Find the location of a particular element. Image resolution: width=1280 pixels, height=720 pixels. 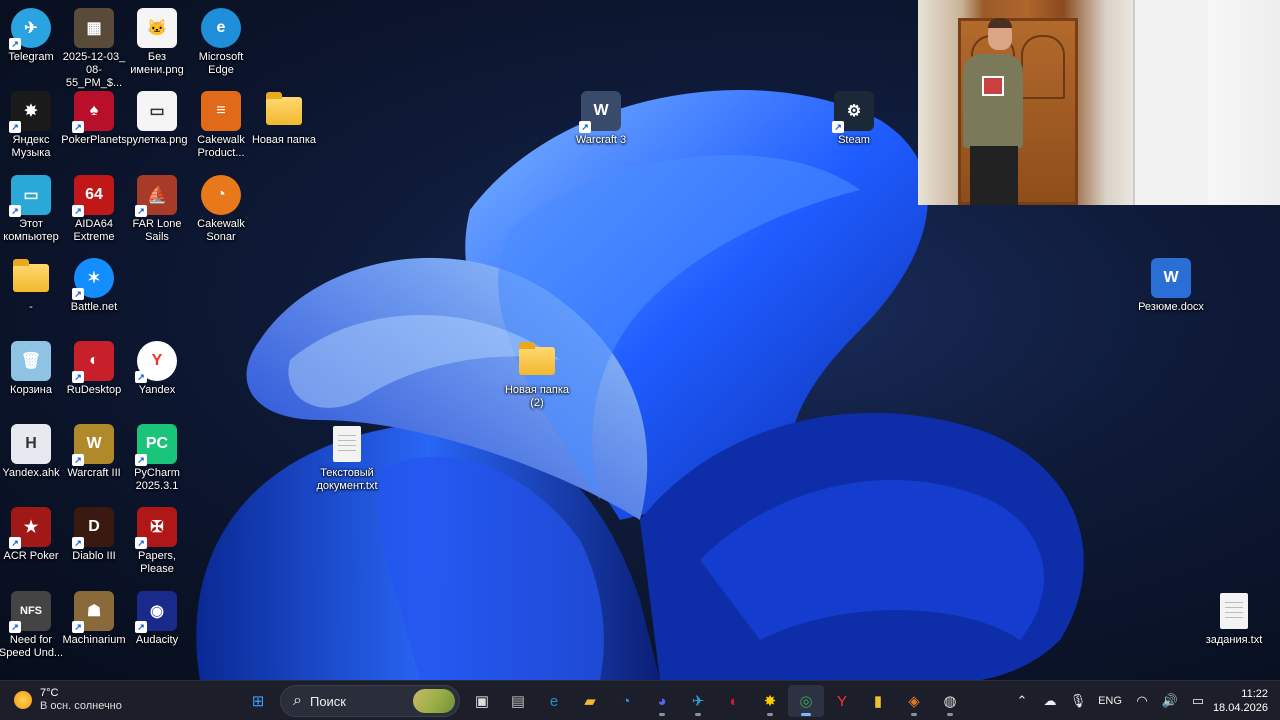

taskbar-app-button: ✈ is located at coordinates (698, 701).